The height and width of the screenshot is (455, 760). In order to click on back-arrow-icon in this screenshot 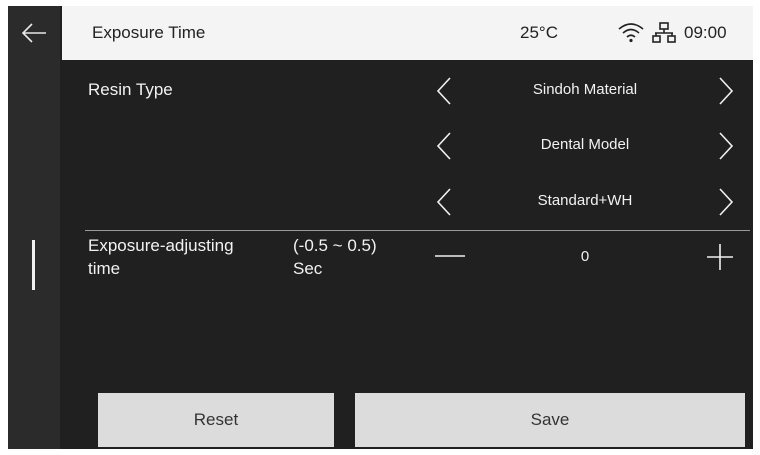, I will do `click(33, 33)`.